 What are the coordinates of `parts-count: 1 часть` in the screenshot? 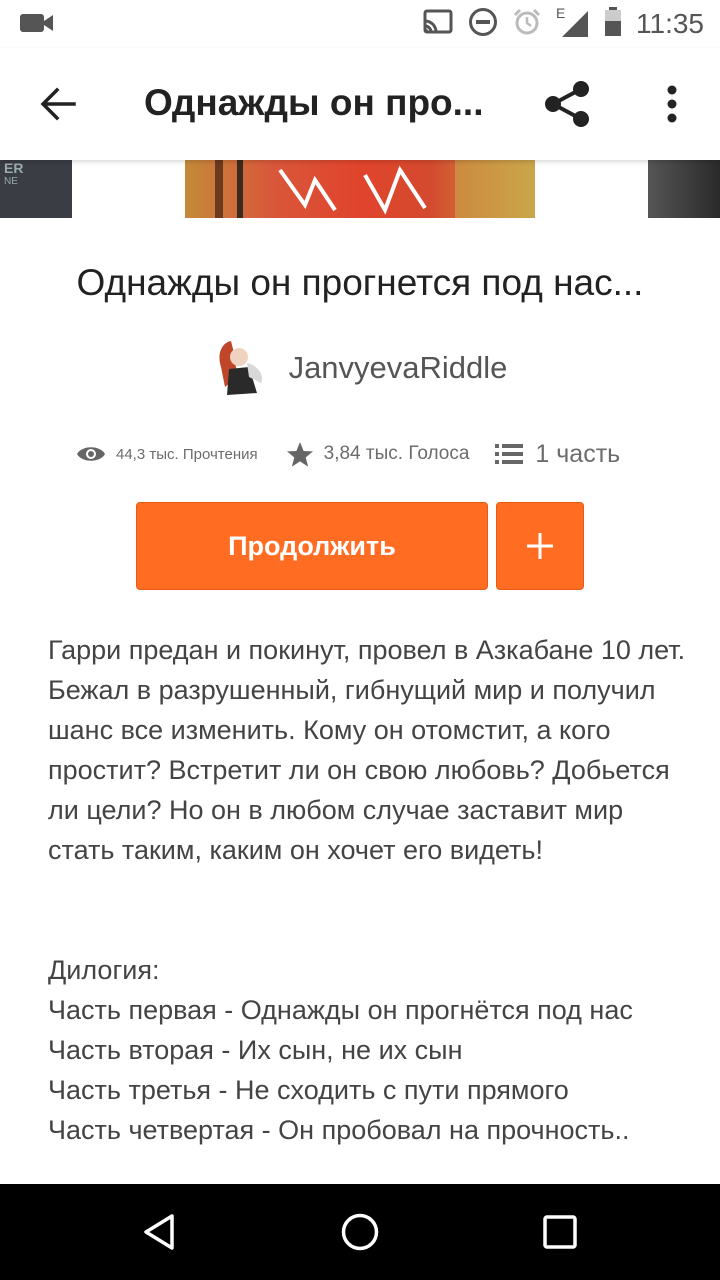 It's located at (578, 453).